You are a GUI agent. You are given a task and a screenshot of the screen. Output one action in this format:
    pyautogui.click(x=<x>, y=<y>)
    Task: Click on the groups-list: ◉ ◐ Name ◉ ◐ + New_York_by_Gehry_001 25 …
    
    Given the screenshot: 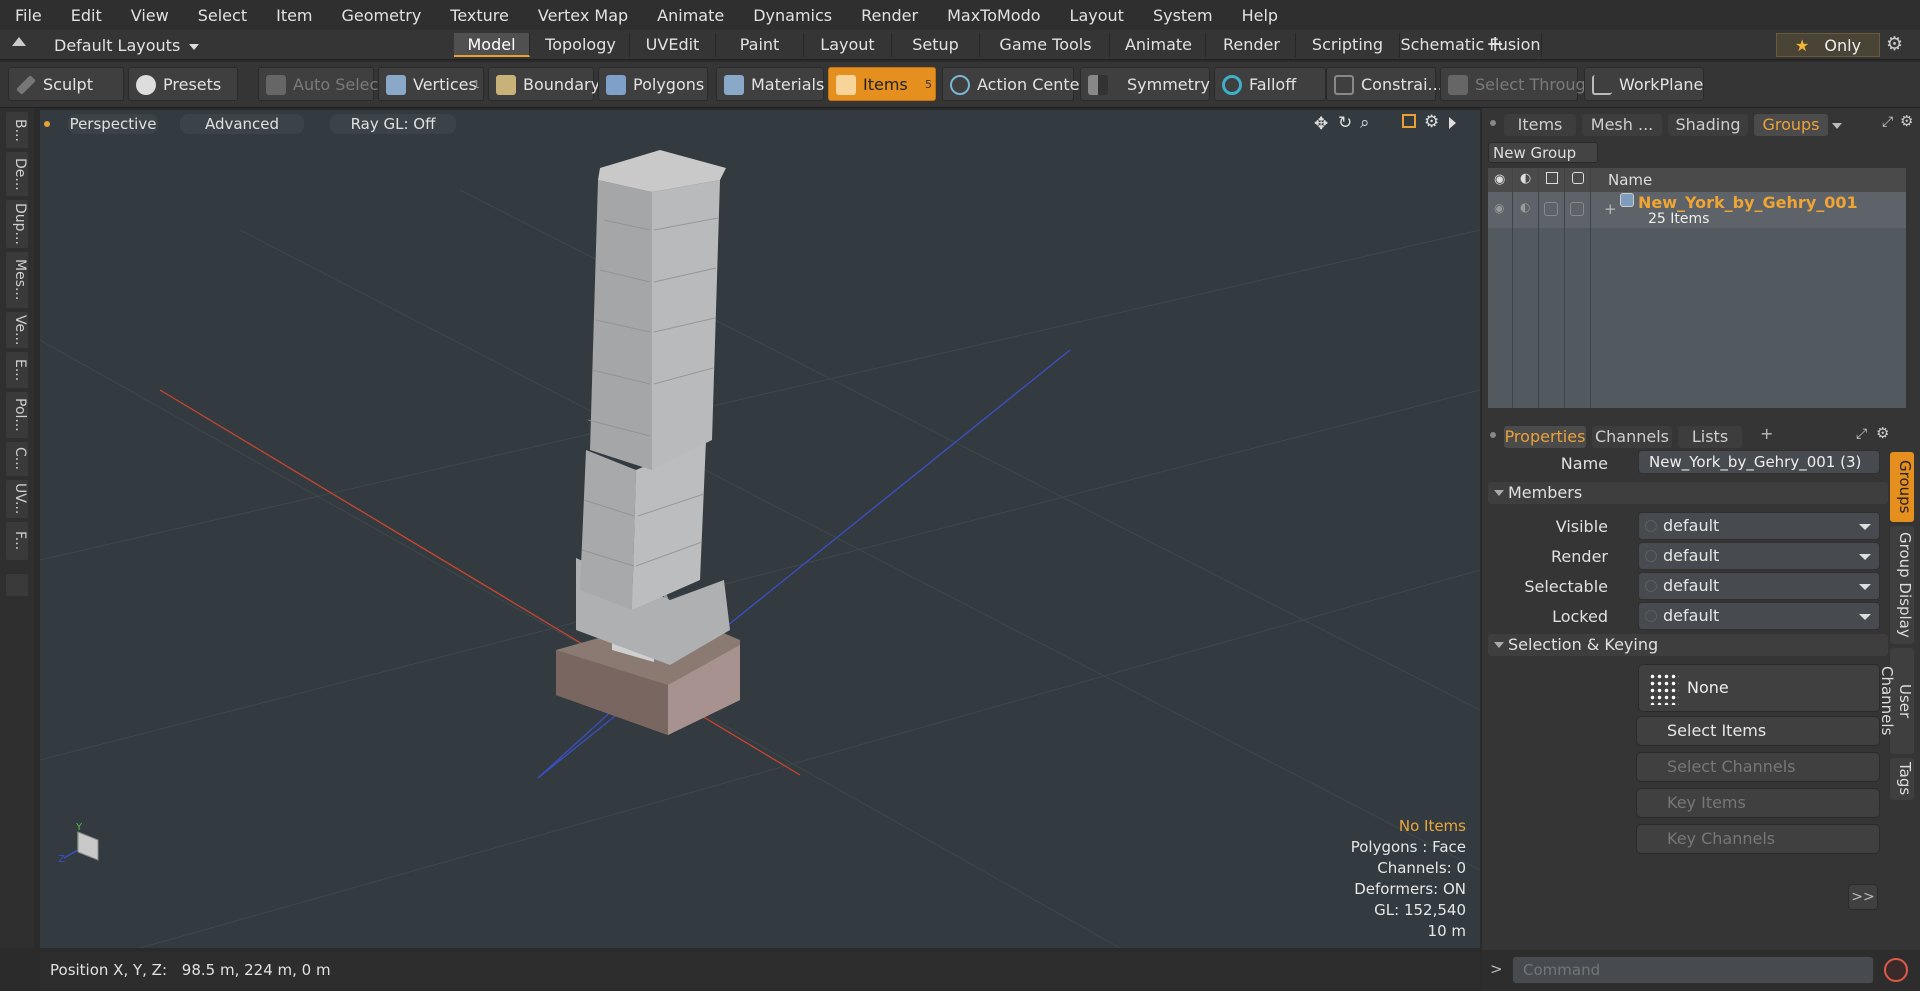 What is the action you would take?
    pyautogui.click(x=1697, y=288)
    